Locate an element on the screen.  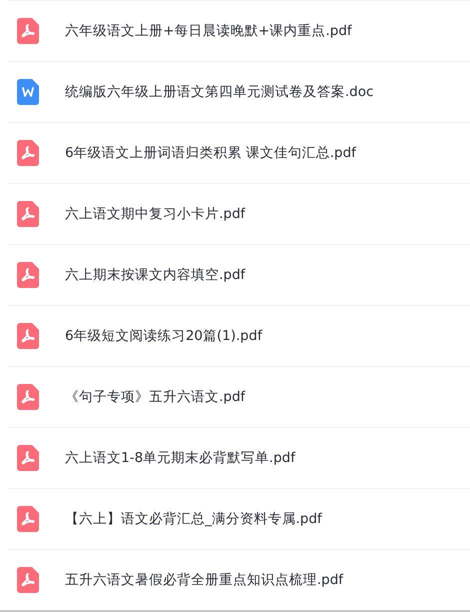
file-name: 六年级语文上册+每日晨读晚默+课内重点.pdf is located at coordinates (208, 31).